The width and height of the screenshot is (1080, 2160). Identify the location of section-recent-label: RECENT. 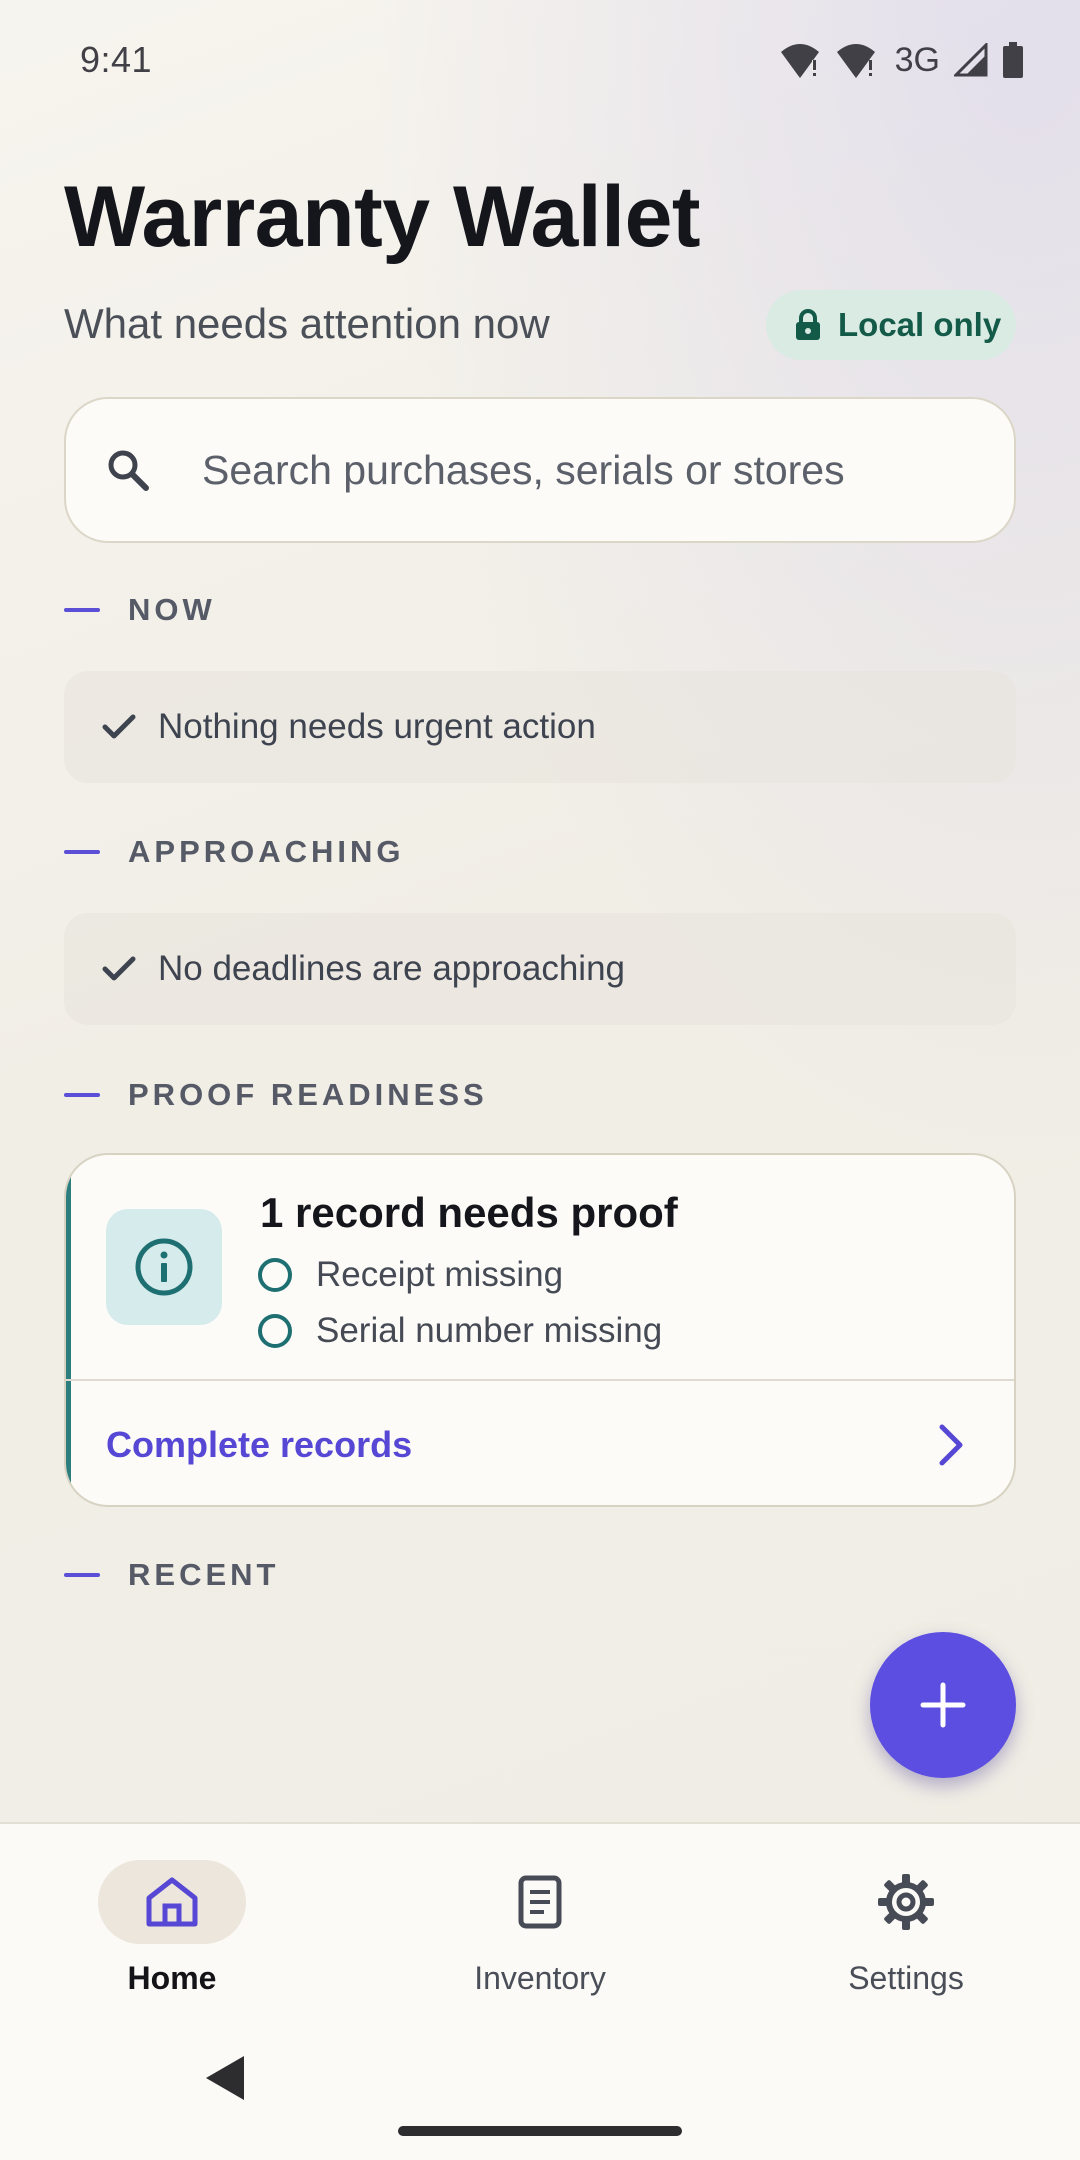
(204, 1574).